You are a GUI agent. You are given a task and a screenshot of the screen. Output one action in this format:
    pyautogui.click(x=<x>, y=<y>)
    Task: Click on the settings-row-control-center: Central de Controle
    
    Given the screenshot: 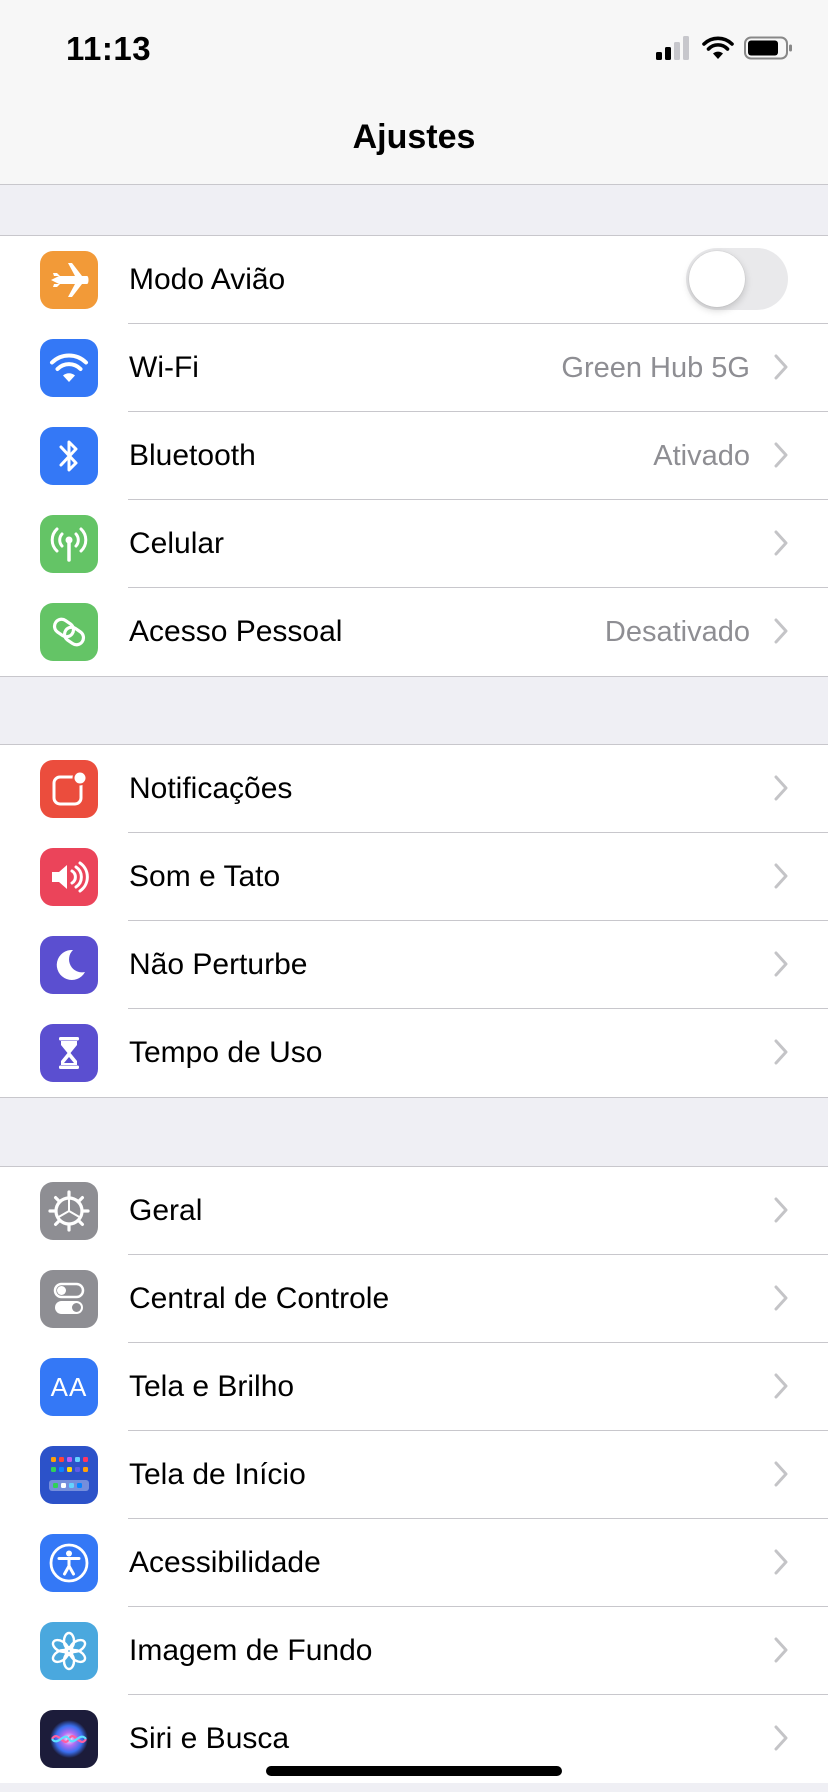 What is the action you would take?
    pyautogui.click(x=414, y=1299)
    